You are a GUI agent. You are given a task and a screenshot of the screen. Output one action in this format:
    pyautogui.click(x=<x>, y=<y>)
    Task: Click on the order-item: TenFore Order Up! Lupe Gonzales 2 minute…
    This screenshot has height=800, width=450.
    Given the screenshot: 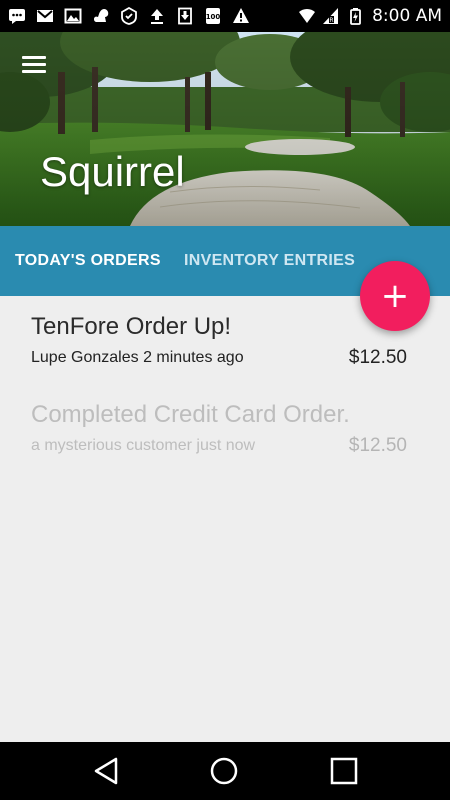 What is the action you would take?
    pyautogui.click(x=225, y=340)
    